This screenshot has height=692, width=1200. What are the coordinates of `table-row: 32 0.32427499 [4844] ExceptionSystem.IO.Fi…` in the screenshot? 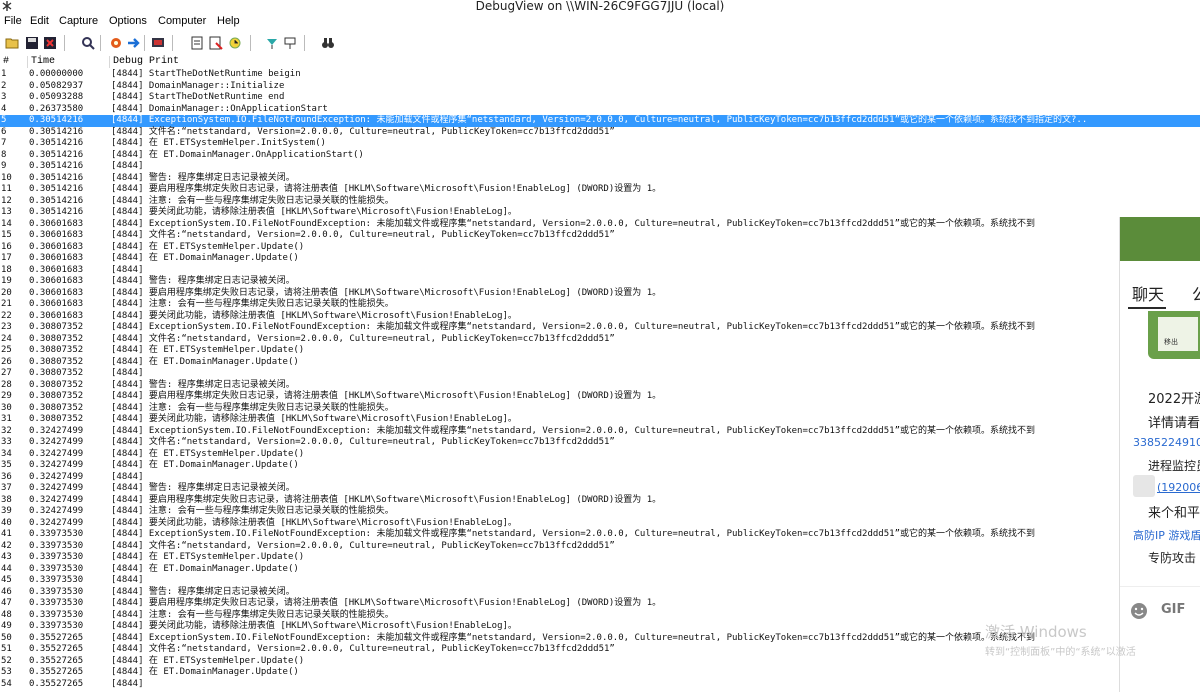 It's located at (600, 432).